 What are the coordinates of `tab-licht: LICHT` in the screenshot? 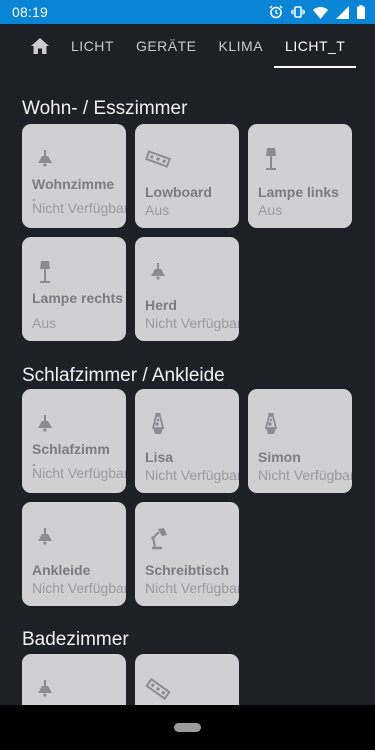 It's located at (92, 46).